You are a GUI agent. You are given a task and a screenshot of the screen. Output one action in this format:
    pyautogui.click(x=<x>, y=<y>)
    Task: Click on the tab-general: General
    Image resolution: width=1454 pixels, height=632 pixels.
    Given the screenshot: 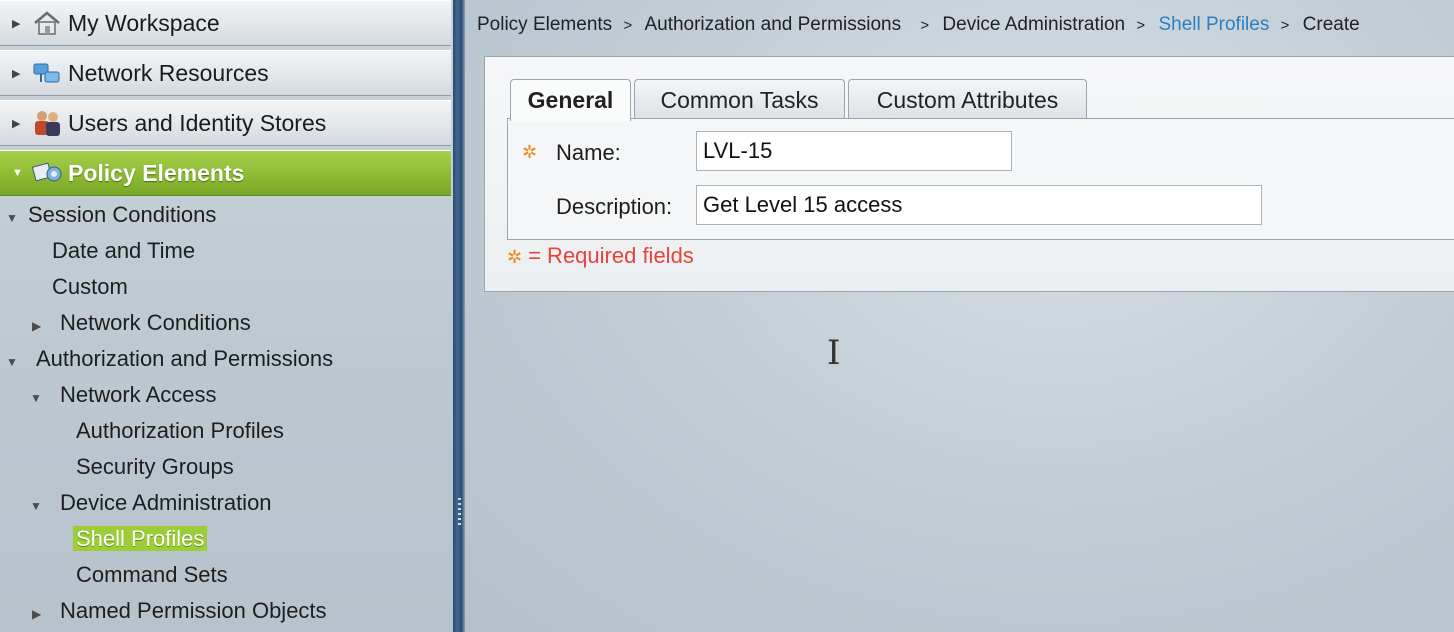 What is the action you would take?
    pyautogui.click(x=570, y=100)
    